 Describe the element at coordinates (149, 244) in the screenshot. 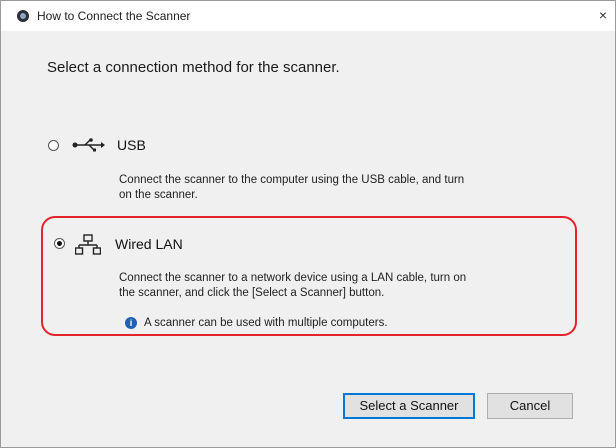

I see `wired-lan-label: Wired LAN` at that location.